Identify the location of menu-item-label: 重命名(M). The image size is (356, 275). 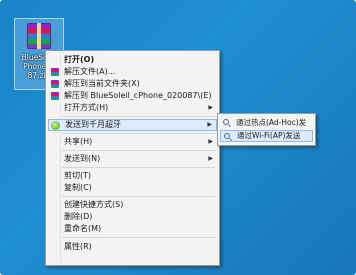
(83, 228).